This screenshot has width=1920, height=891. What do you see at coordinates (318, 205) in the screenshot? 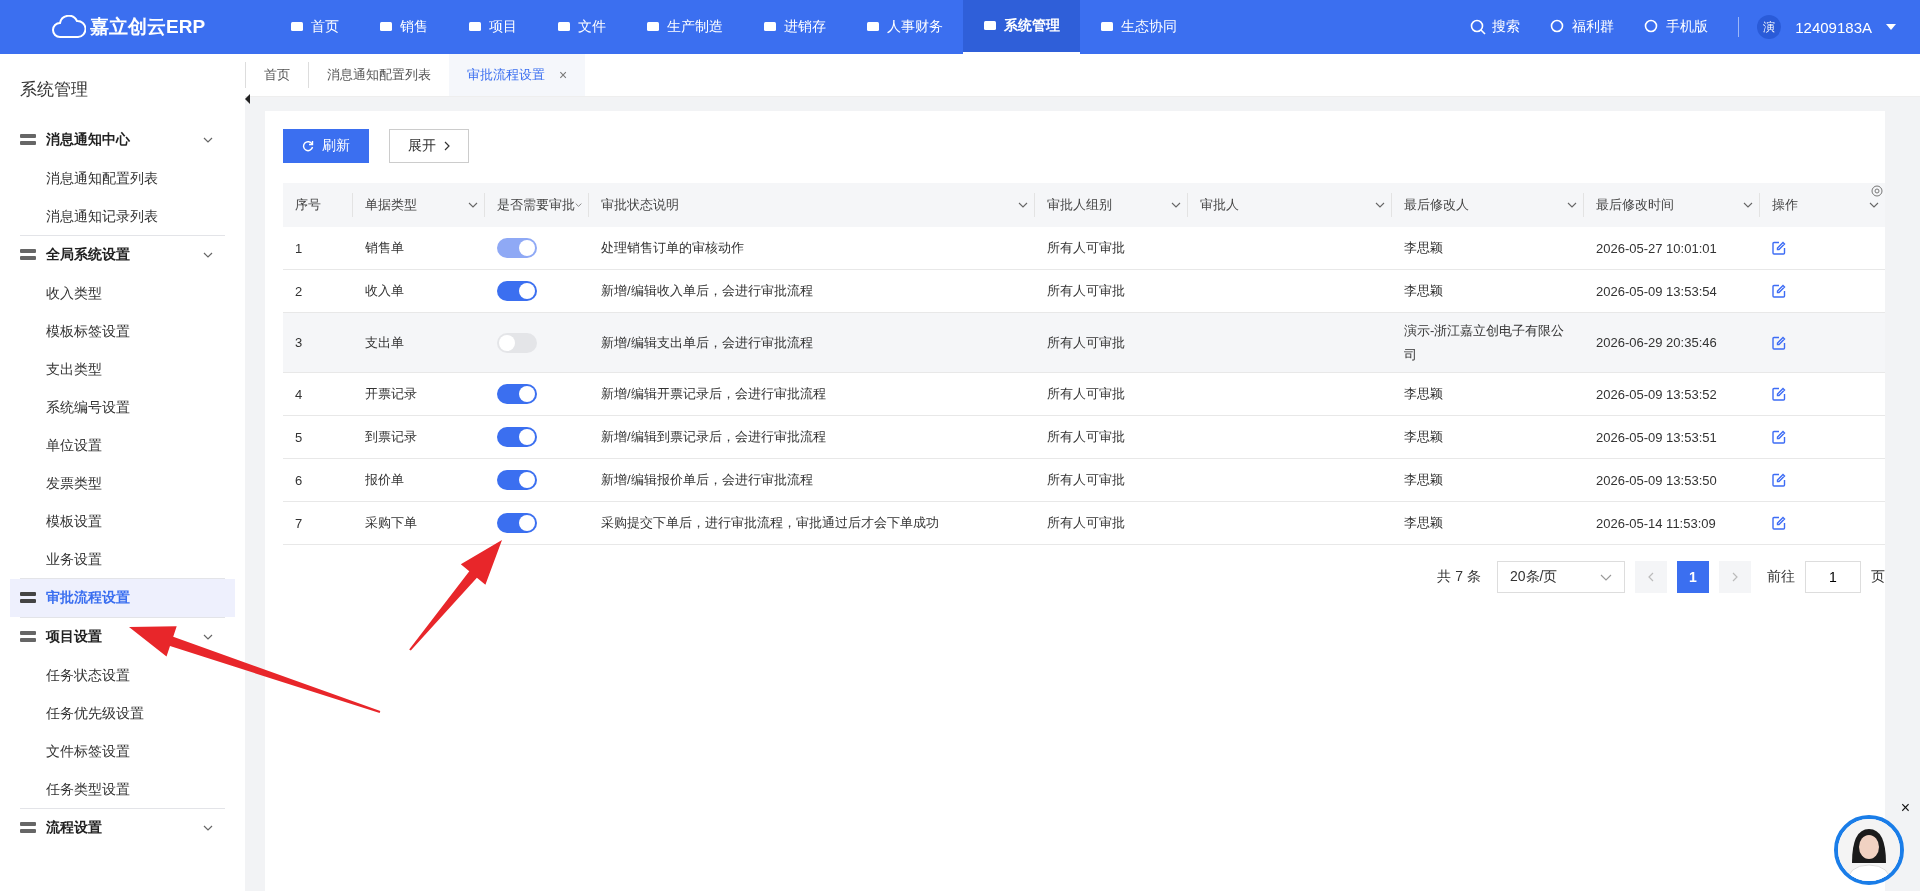
I see `column-header: 序号` at bounding box center [318, 205].